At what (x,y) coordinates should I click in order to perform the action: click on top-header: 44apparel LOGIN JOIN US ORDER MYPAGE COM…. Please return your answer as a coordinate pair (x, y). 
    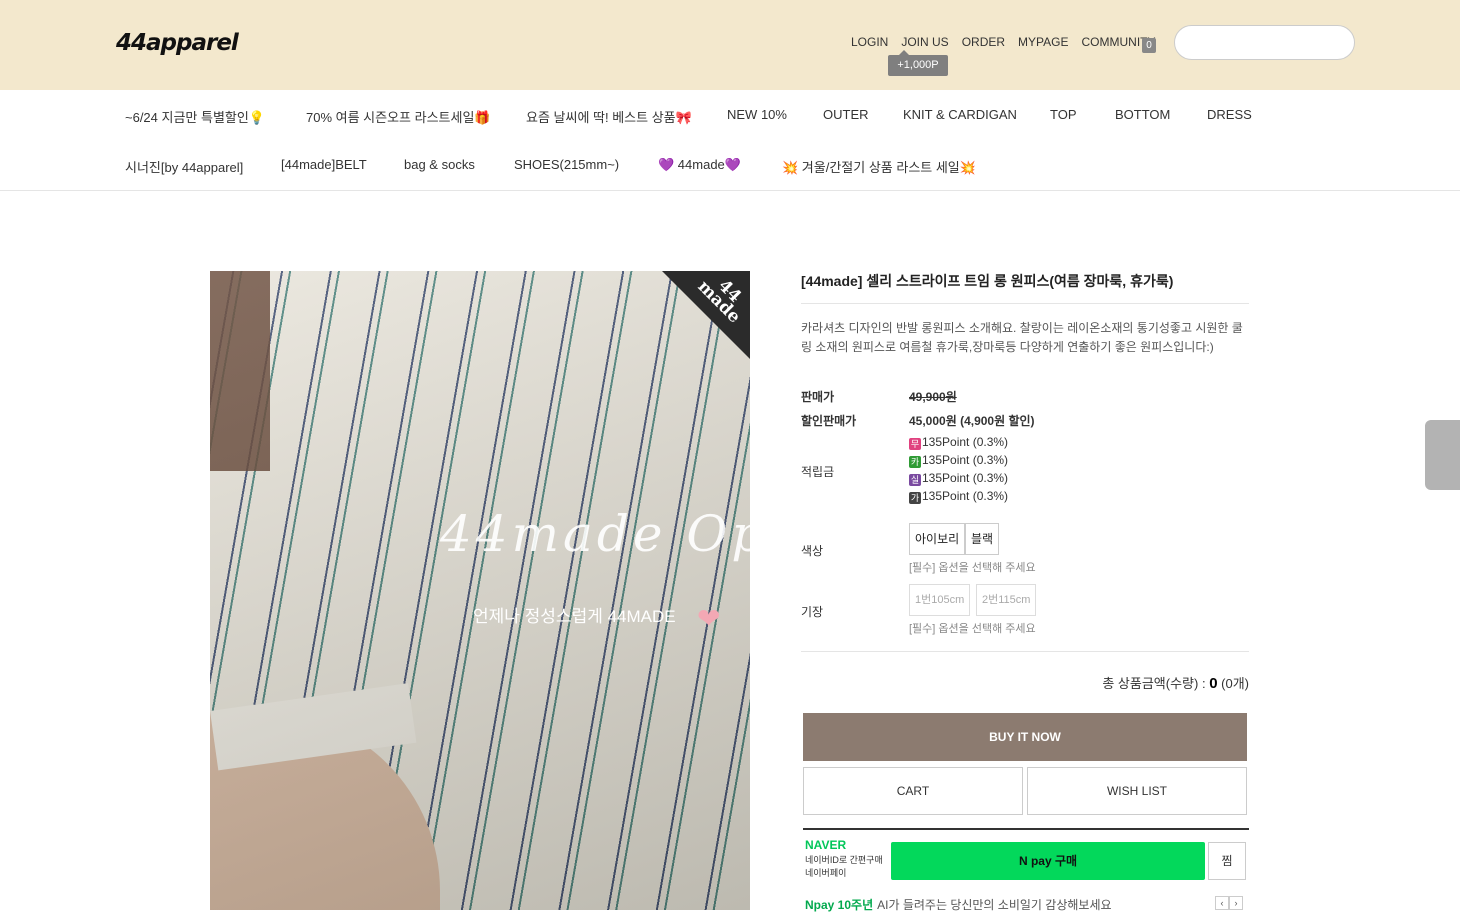
    Looking at the image, I should click on (730, 45).